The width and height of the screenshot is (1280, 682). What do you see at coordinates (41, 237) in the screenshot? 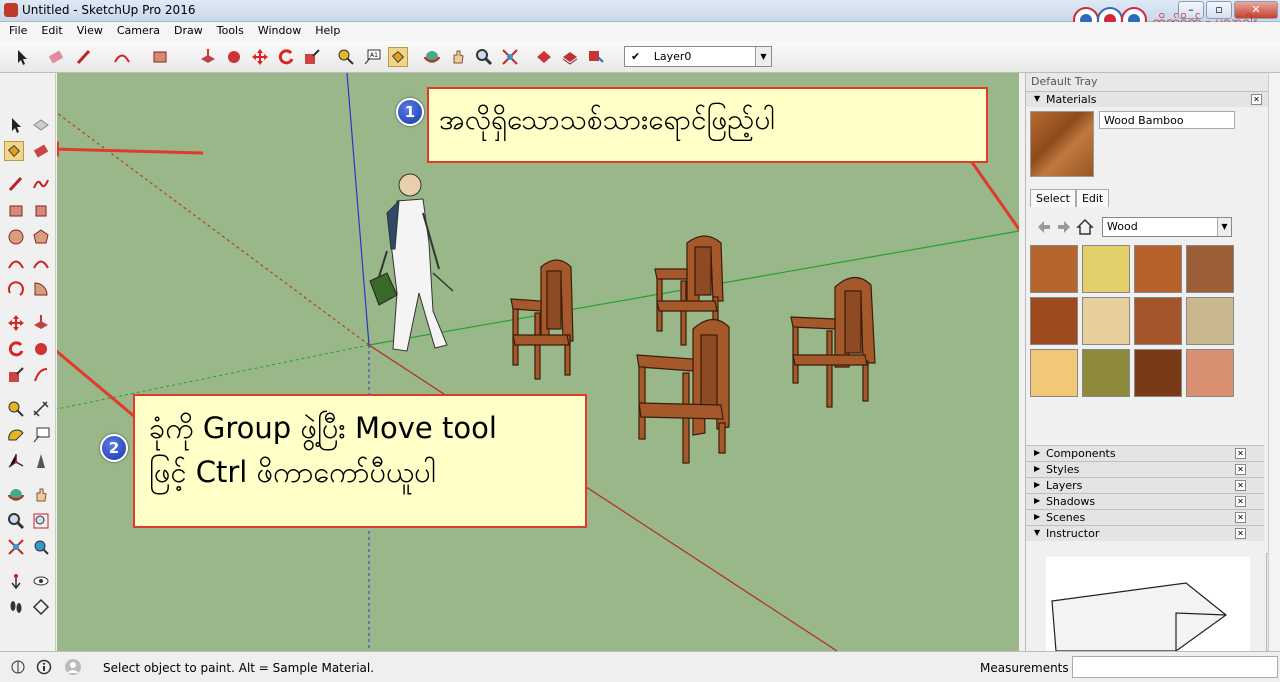
I see `polygon-icon` at bounding box center [41, 237].